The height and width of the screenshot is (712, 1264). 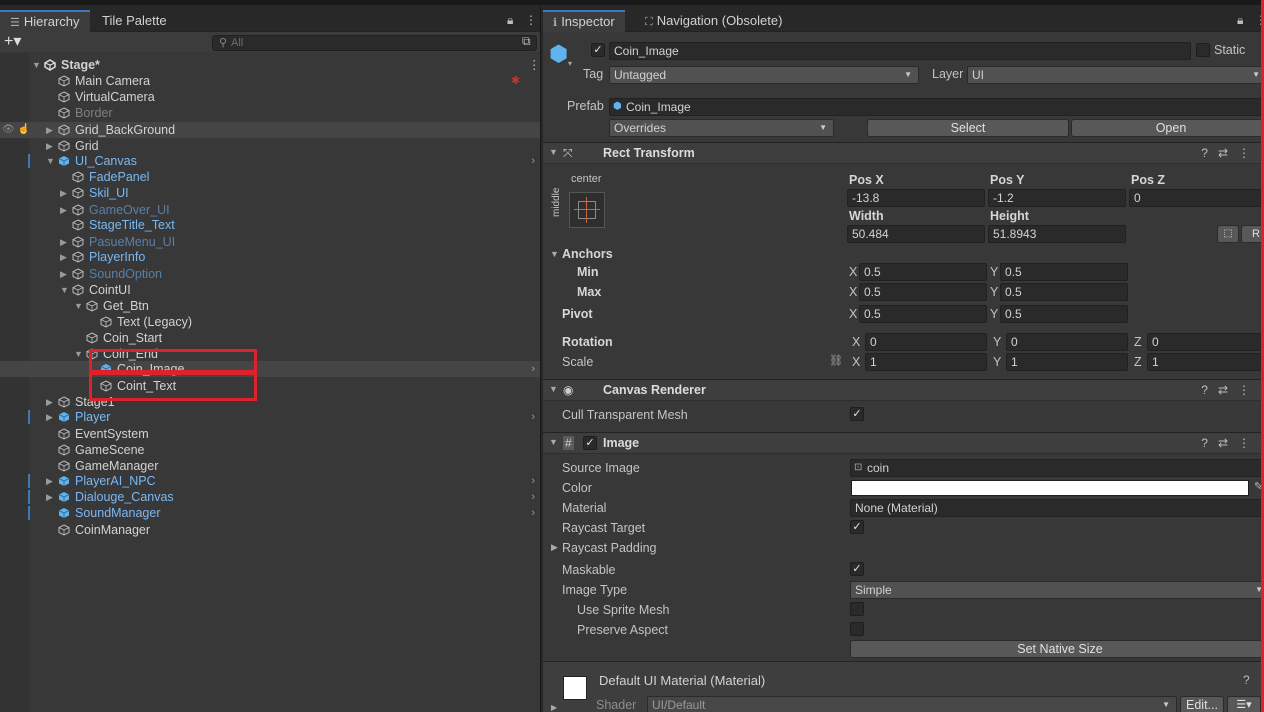 I want to click on scene-menu-icon: ⋮, so click(x=534, y=65).